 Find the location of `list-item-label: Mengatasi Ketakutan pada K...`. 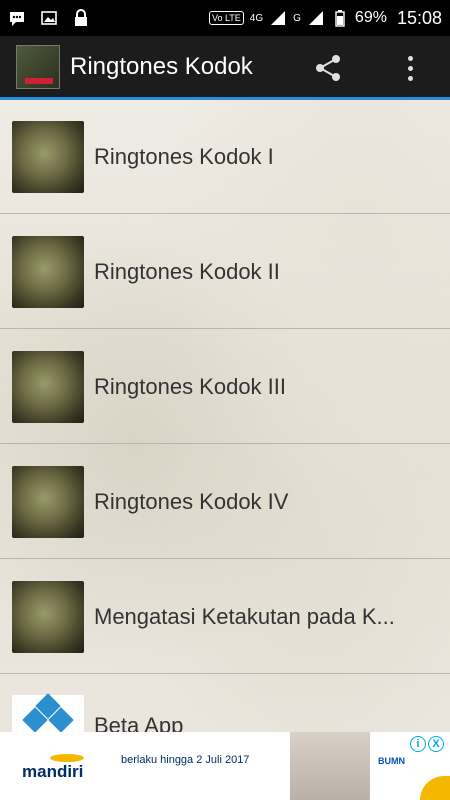

list-item-label: Mengatasi Ketakutan pada K... is located at coordinates (244, 616).